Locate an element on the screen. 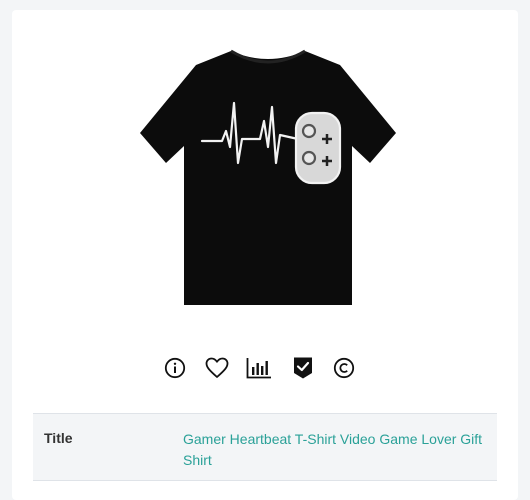 The width and height of the screenshot is (530, 500). copyright-icon is located at coordinates (344, 368).